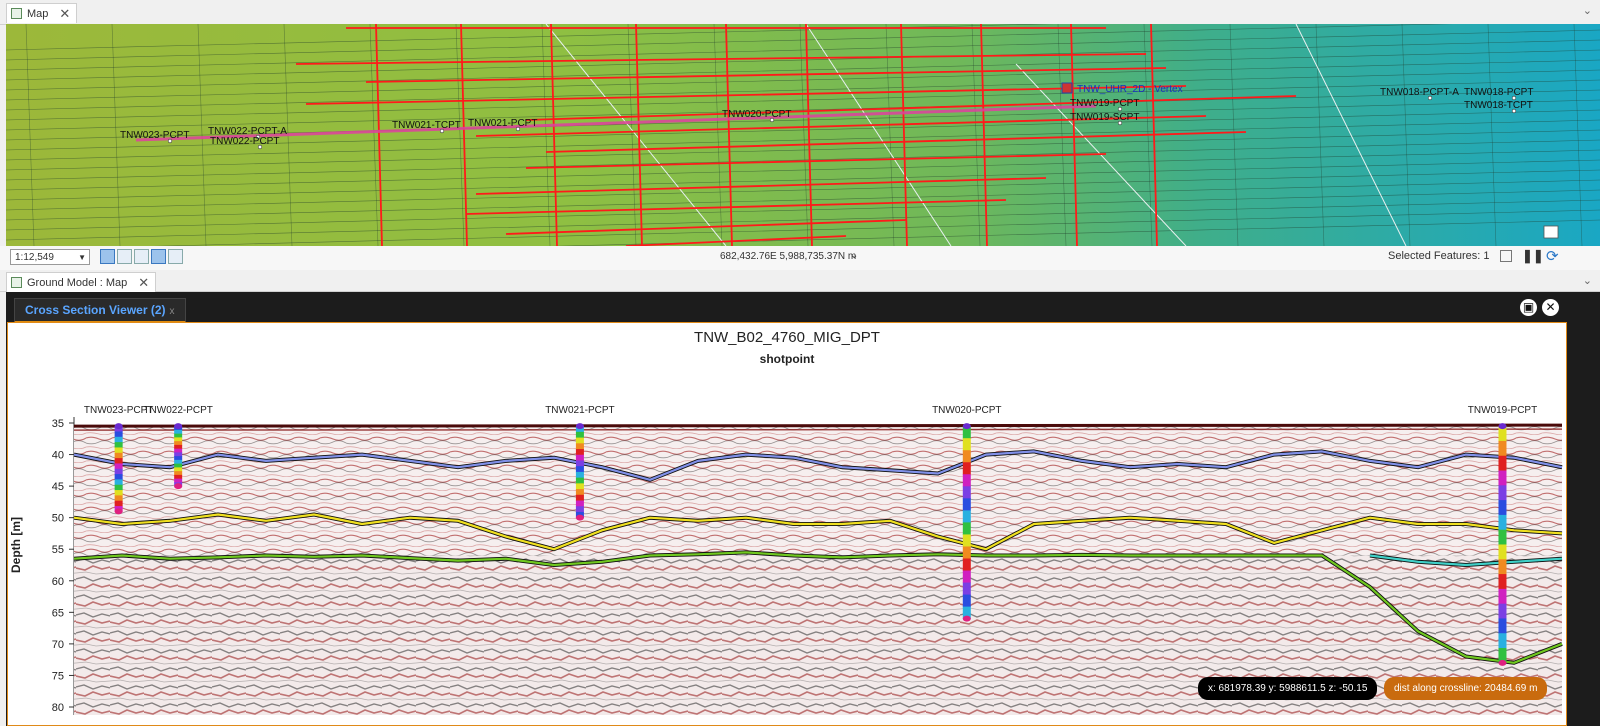  I want to click on scale-select: 1:12,549 ▼, so click(50, 257).